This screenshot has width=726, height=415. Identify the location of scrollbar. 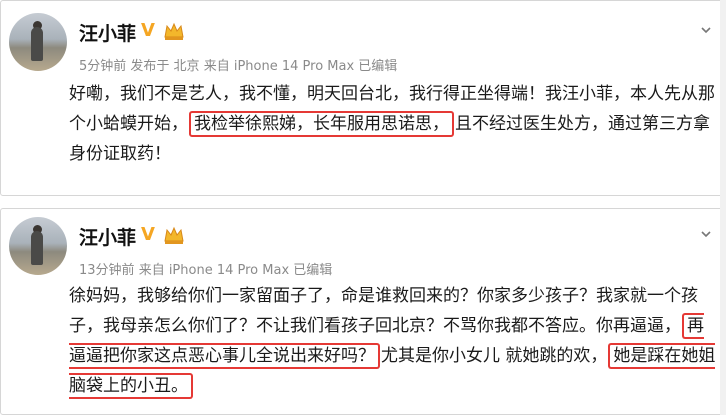
(723, 207).